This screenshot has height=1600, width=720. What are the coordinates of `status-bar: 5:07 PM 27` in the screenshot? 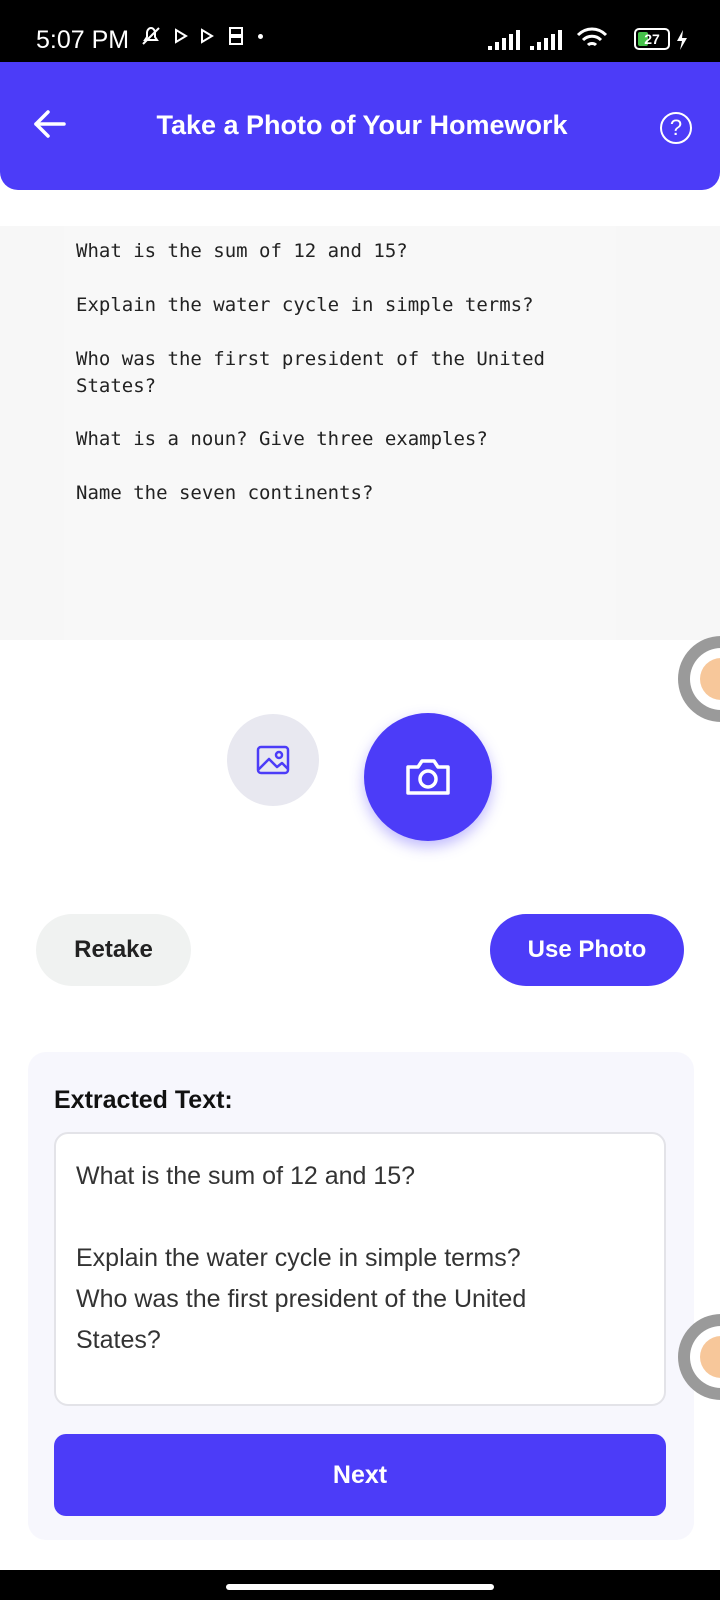 It's located at (360, 31).